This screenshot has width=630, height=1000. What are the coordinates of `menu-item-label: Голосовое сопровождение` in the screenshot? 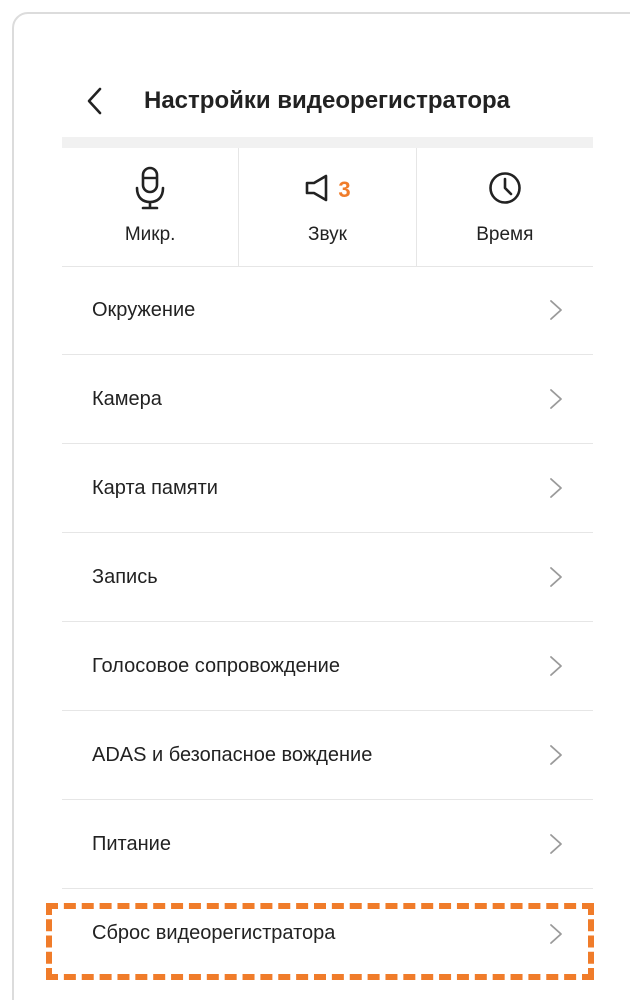 It's located at (216, 665).